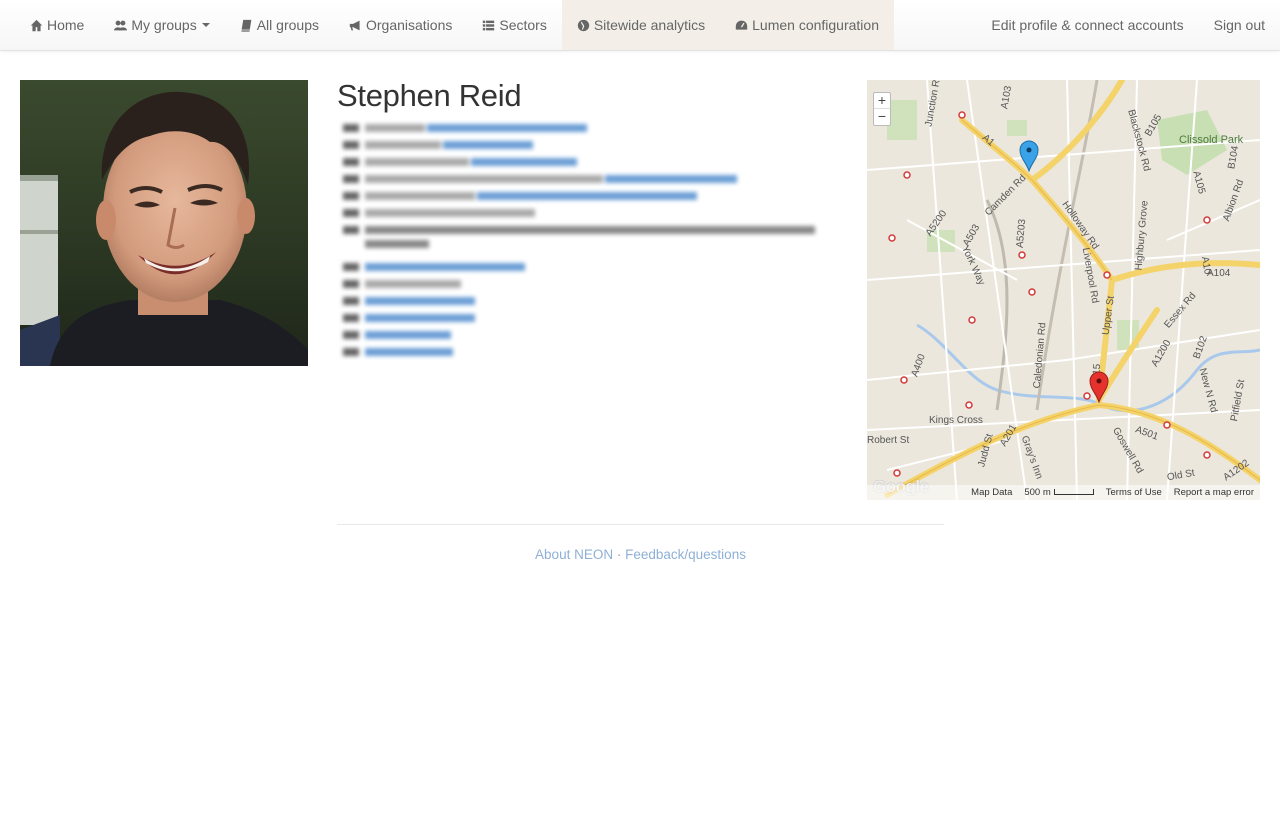  I want to click on profile-details-redacted, so click(583, 244).